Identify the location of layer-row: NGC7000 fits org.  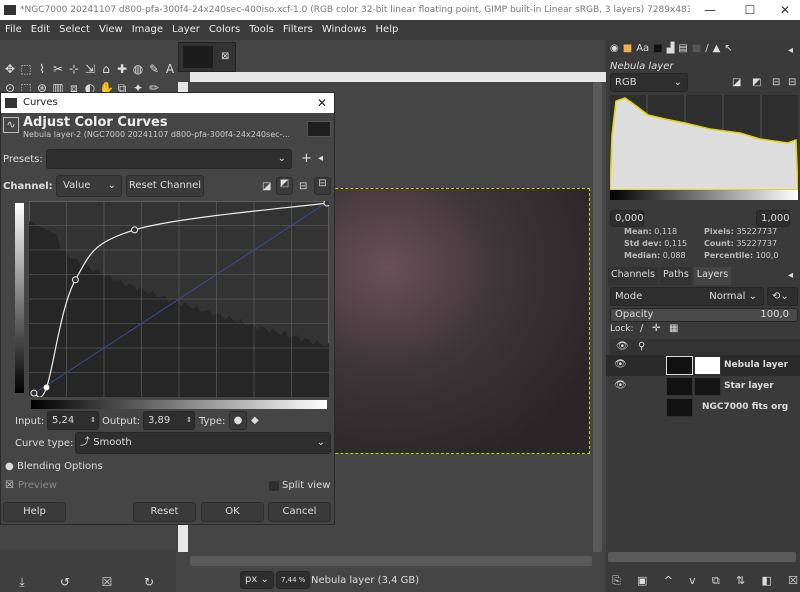
(703, 407).